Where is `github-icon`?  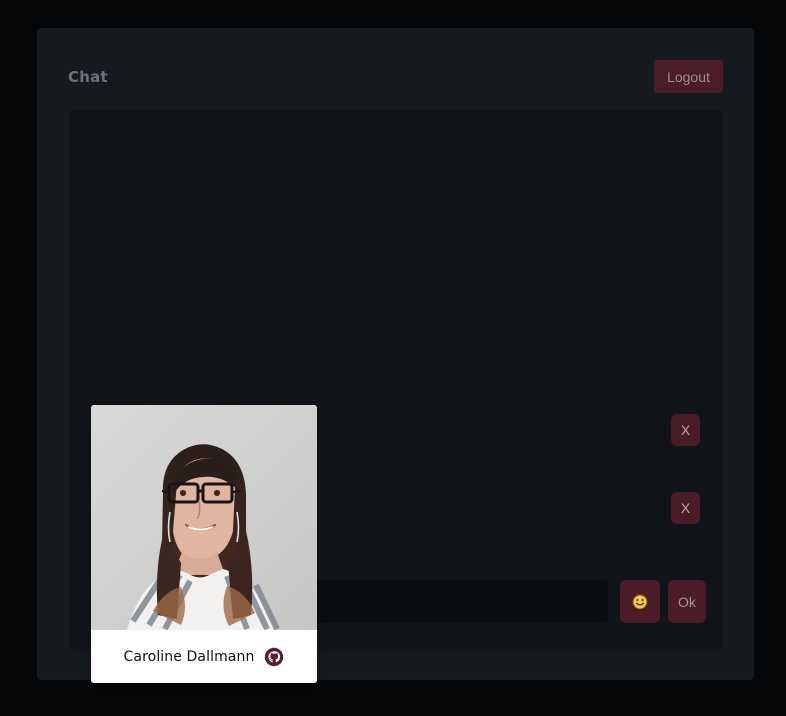 github-icon is located at coordinates (274, 657).